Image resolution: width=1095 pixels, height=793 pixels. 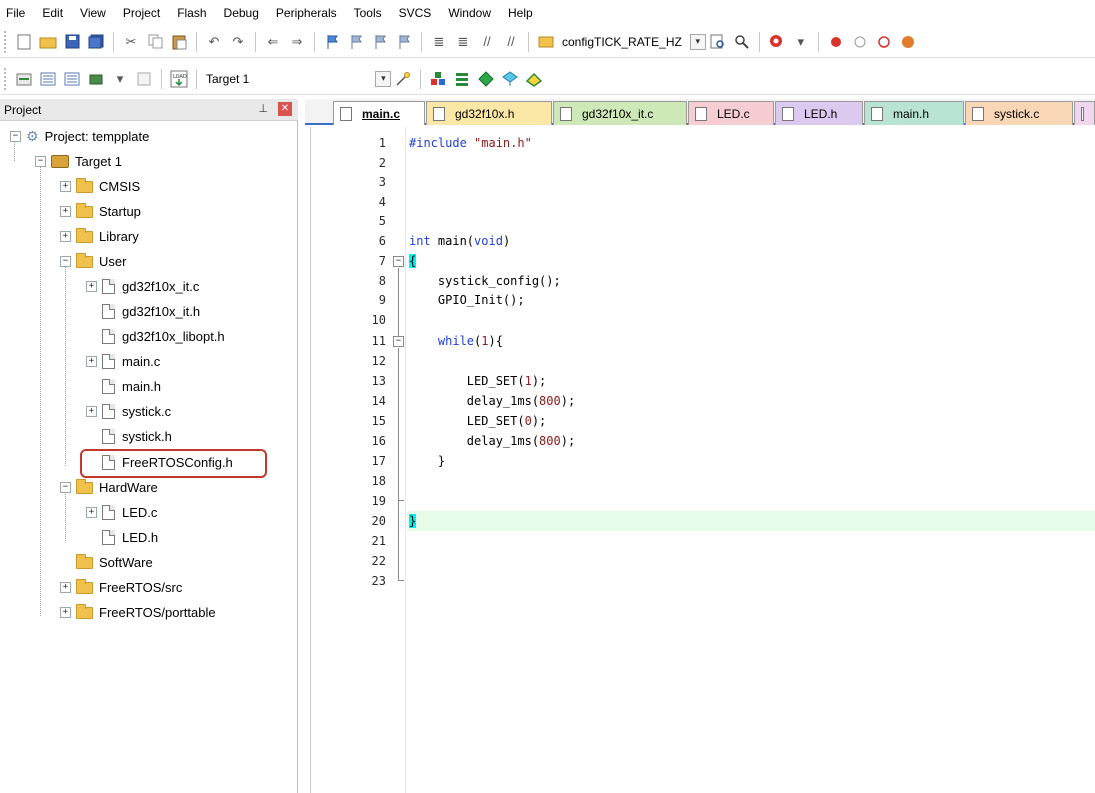 What do you see at coordinates (908, 42) in the screenshot?
I see `configure-icon` at bounding box center [908, 42].